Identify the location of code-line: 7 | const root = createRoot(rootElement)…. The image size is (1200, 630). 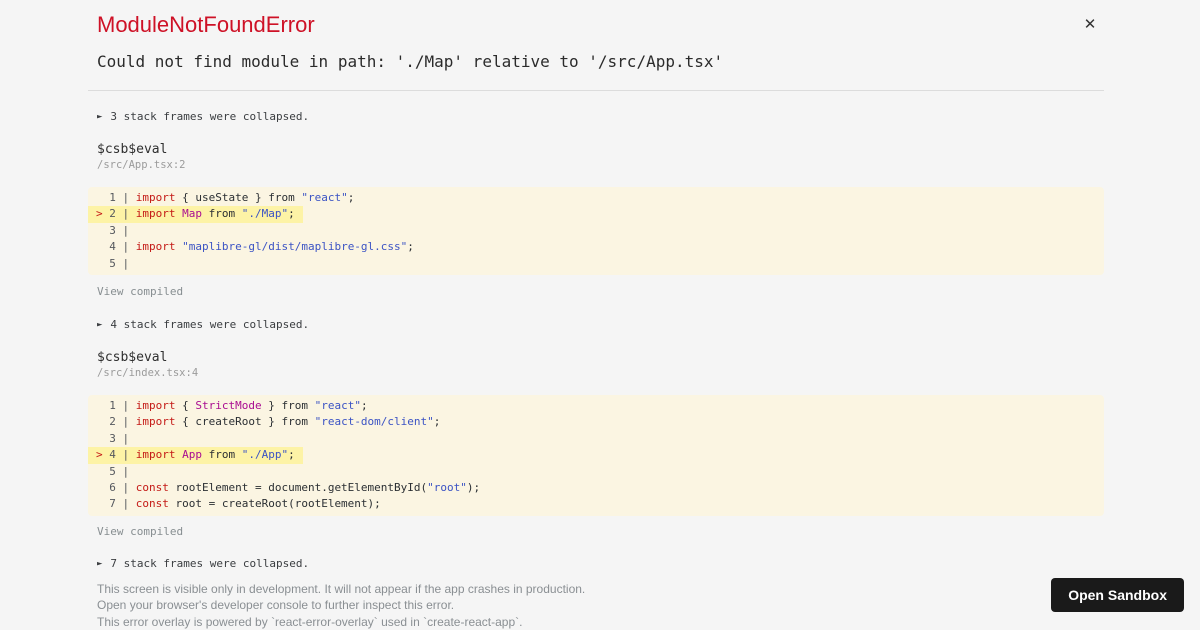
(238, 504).